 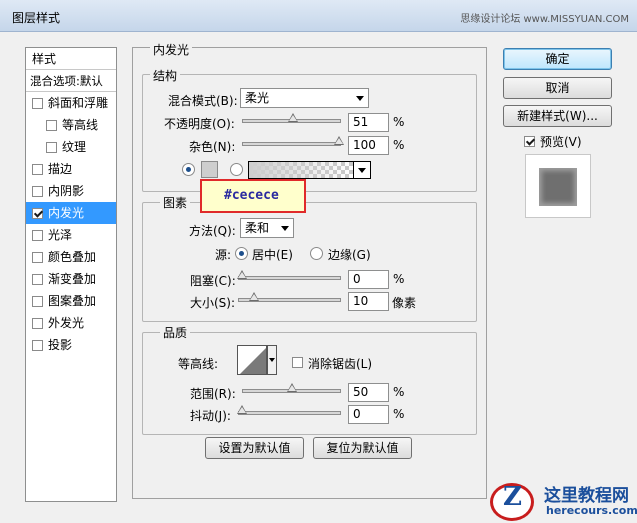 I want to click on glow-color-swatch, so click(x=209, y=169).